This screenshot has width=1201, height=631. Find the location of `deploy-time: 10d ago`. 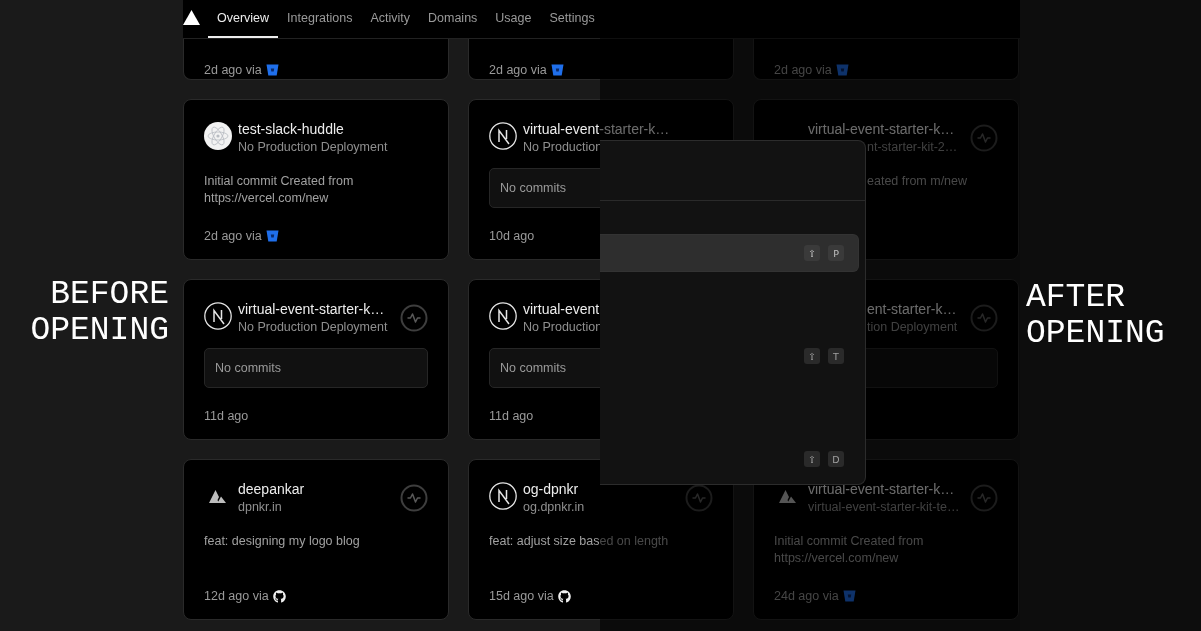

deploy-time: 10d ago is located at coordinates (512, 236).